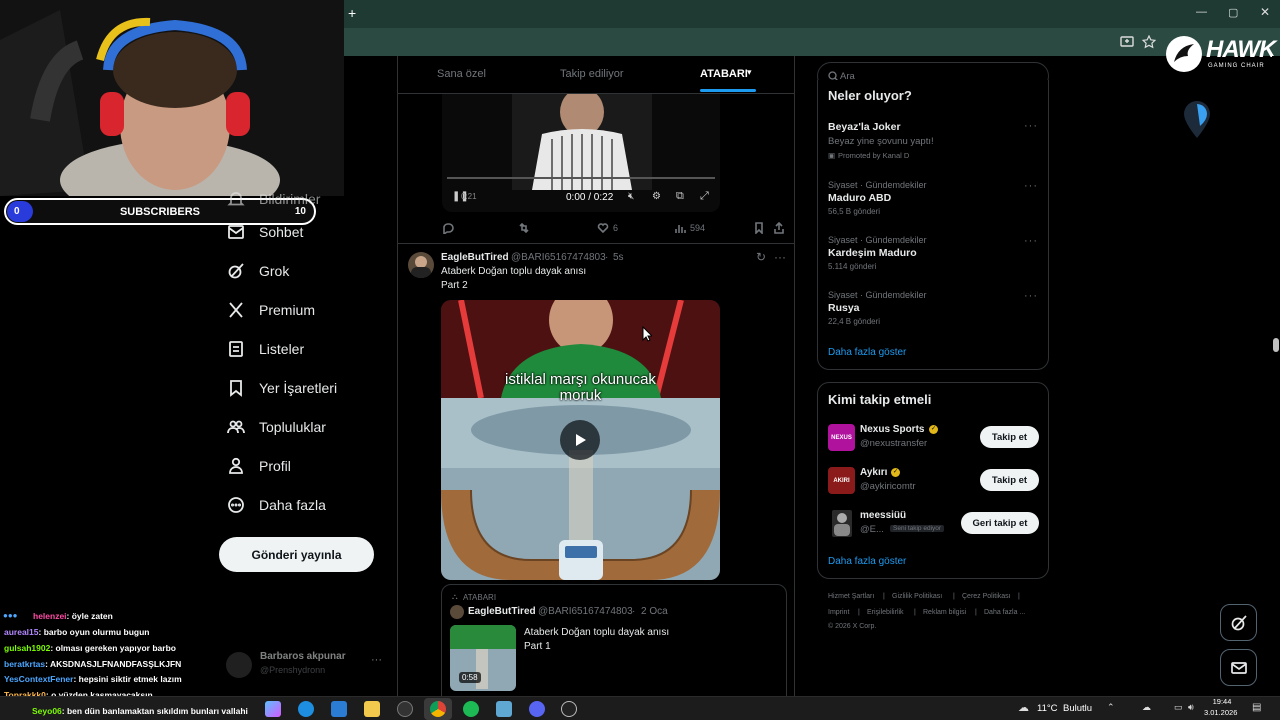 The height and width of the screenshot is (720, 1280). What do you see at coordinates (282, 388) in the screenshot?
I see `sidebar-item-bookmarks: Yer İşaretleri` at bounding box center [282, 388].